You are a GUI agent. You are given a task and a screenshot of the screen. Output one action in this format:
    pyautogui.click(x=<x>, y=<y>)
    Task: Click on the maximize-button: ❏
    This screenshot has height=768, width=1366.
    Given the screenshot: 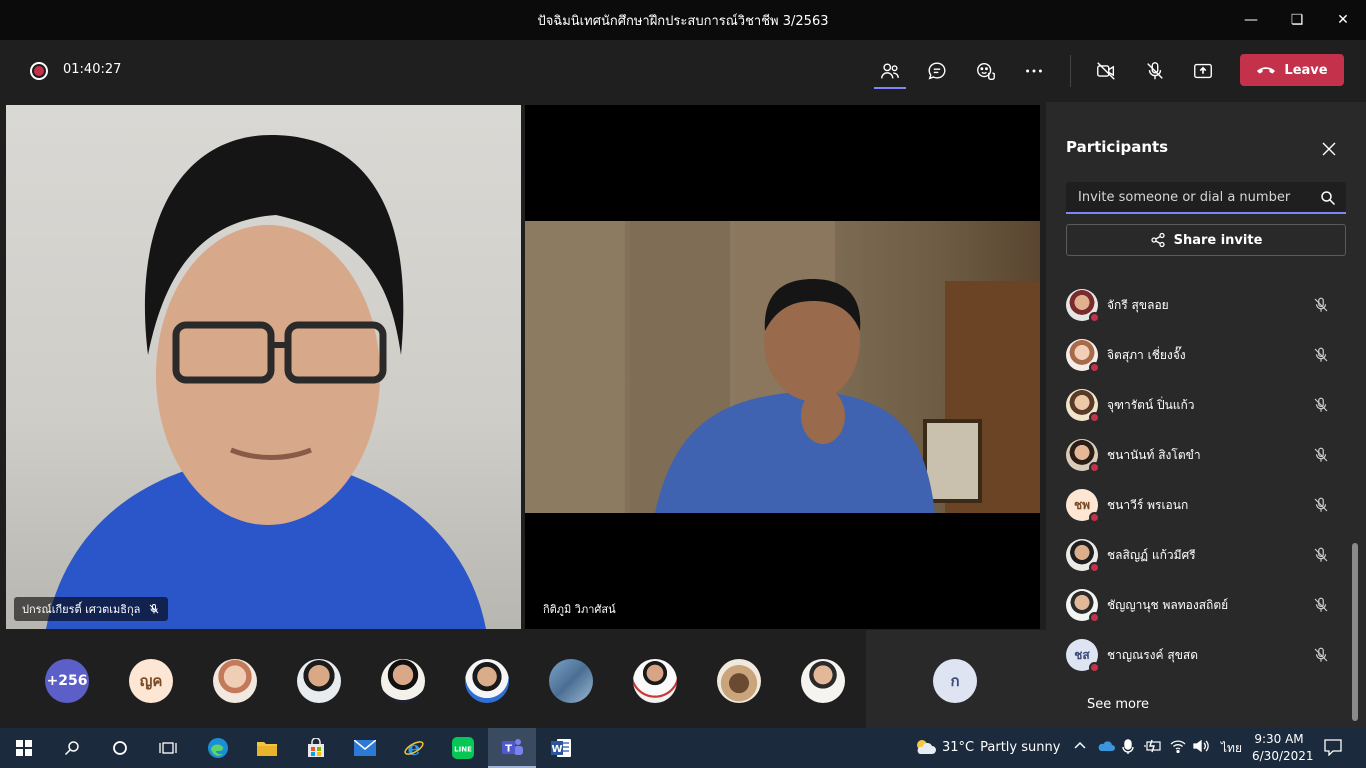 What is the action you would take?
    pyautogui.click(x=1297, y=20)
    